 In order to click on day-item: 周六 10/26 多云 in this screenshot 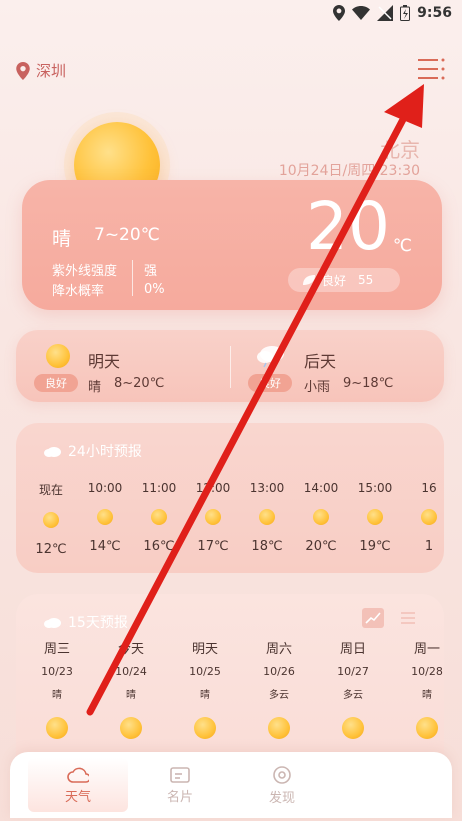, I will do `click(279, 688)`.